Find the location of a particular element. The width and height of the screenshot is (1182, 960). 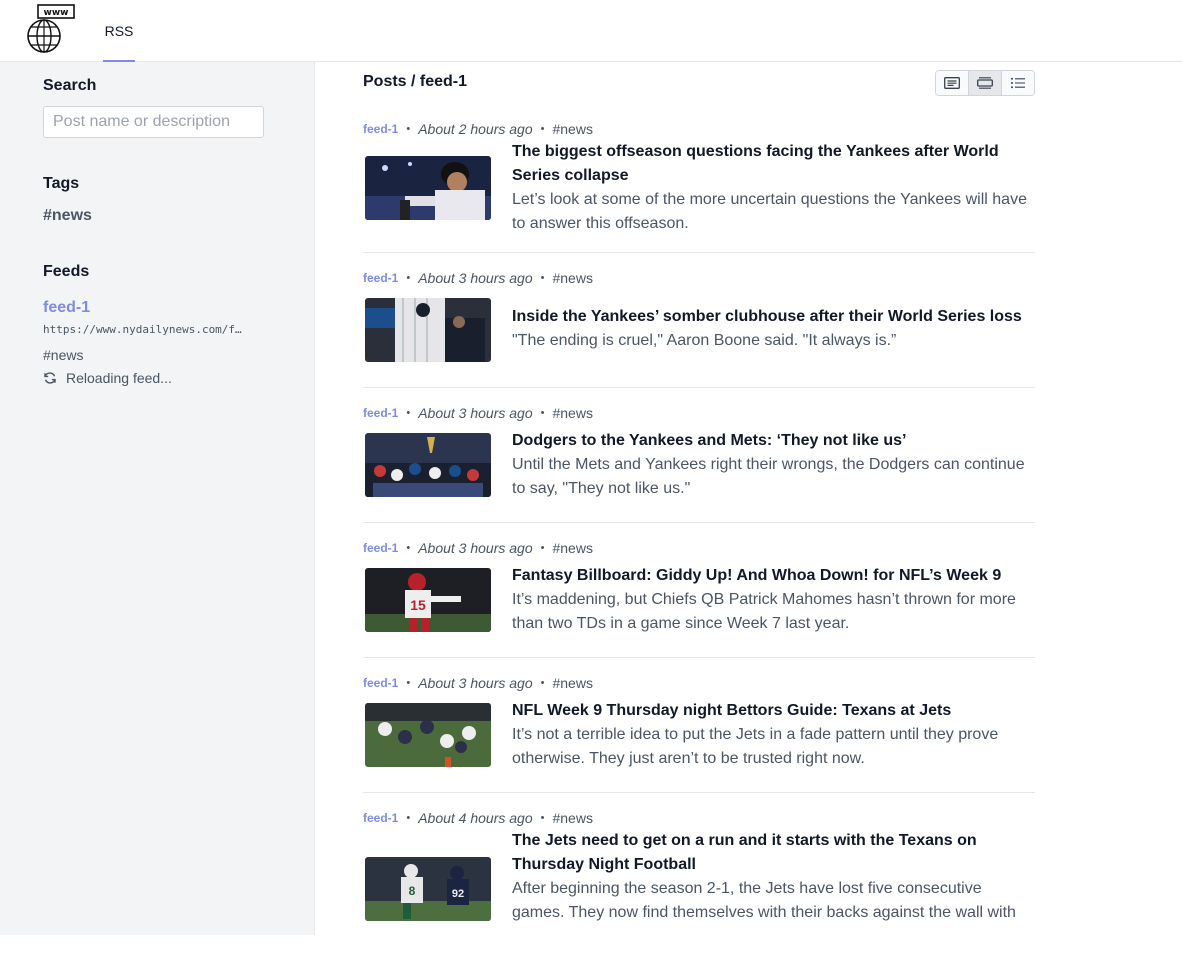

post-time: About 4 hours ago is located at coordinates (475, 818).